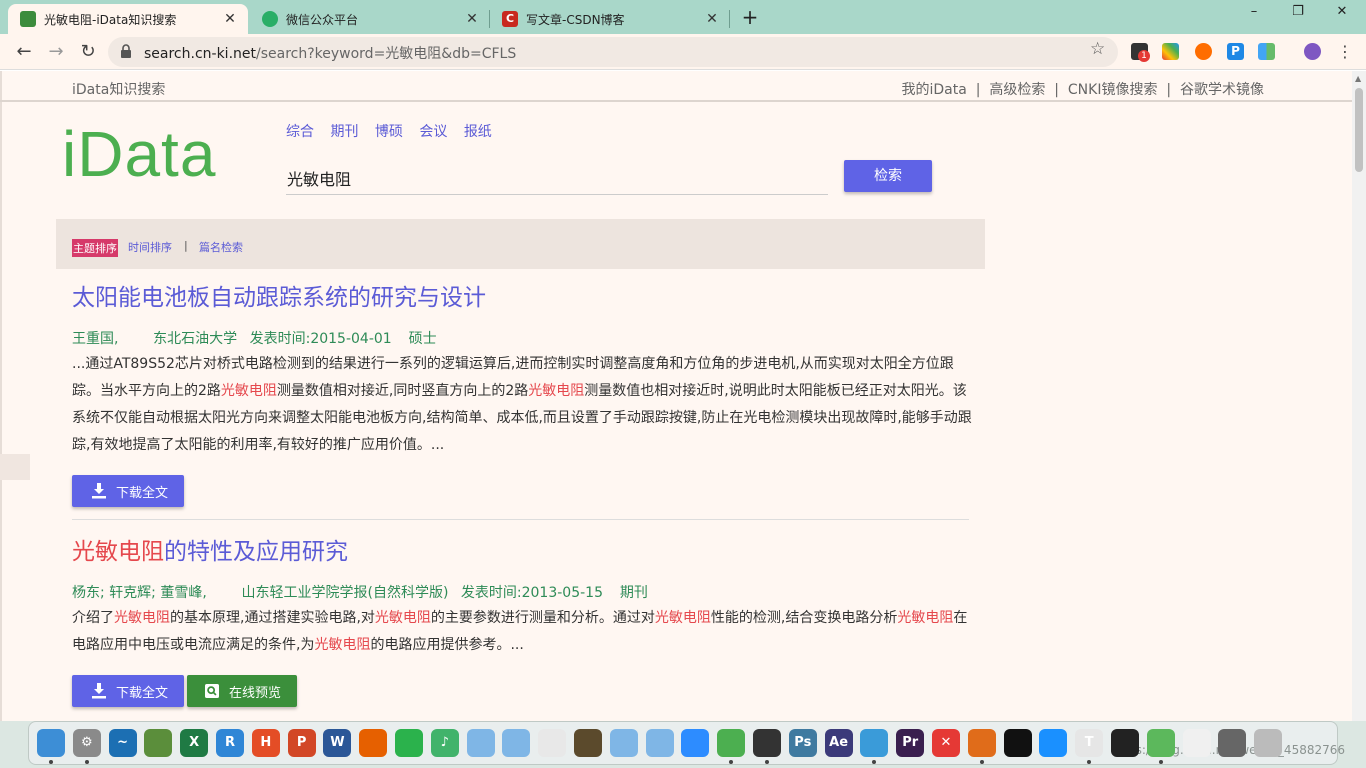  I want to click on abstract-text: 介绍了, so click(93, 618).